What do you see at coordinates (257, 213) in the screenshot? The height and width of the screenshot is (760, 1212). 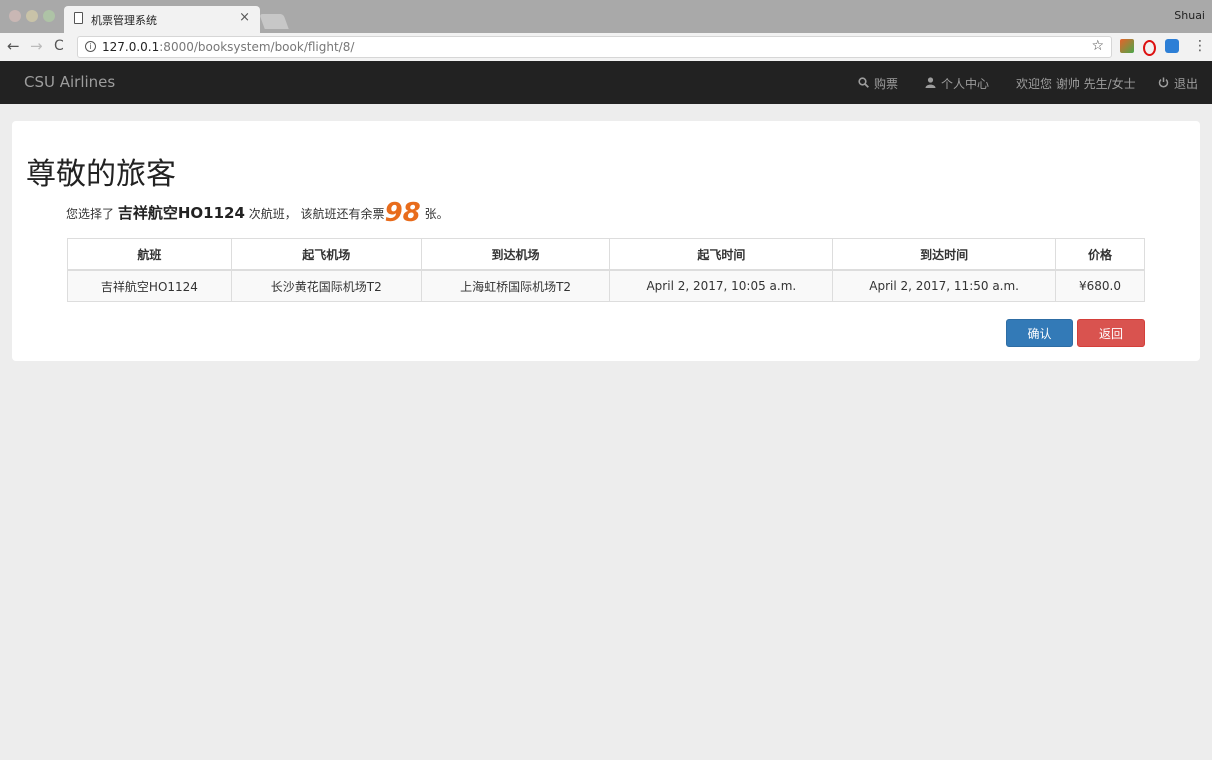 I see `booking-info-line: 您选择了 吉祥航空HO1124 次航班， 该航班还有余票98 张。` at bounding box center [257, 213].